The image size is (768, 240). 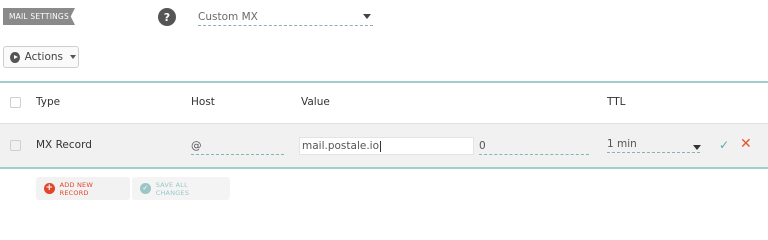 I want to click on record-type: MX Record, so click(x=64, y=145).